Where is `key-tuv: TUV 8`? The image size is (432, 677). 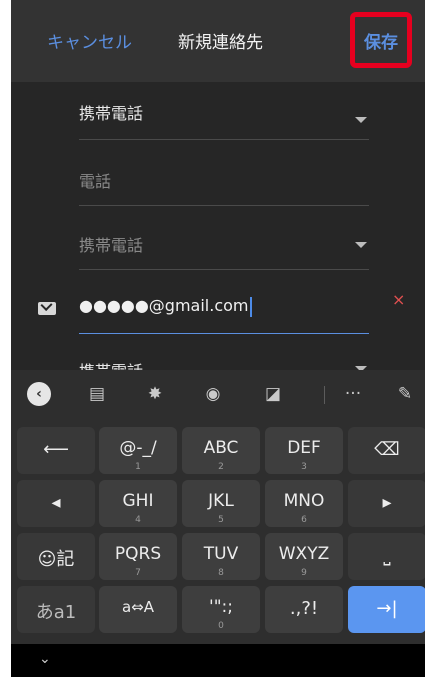 key-tuv: TUV 8 is located at coordinates (221, 556).